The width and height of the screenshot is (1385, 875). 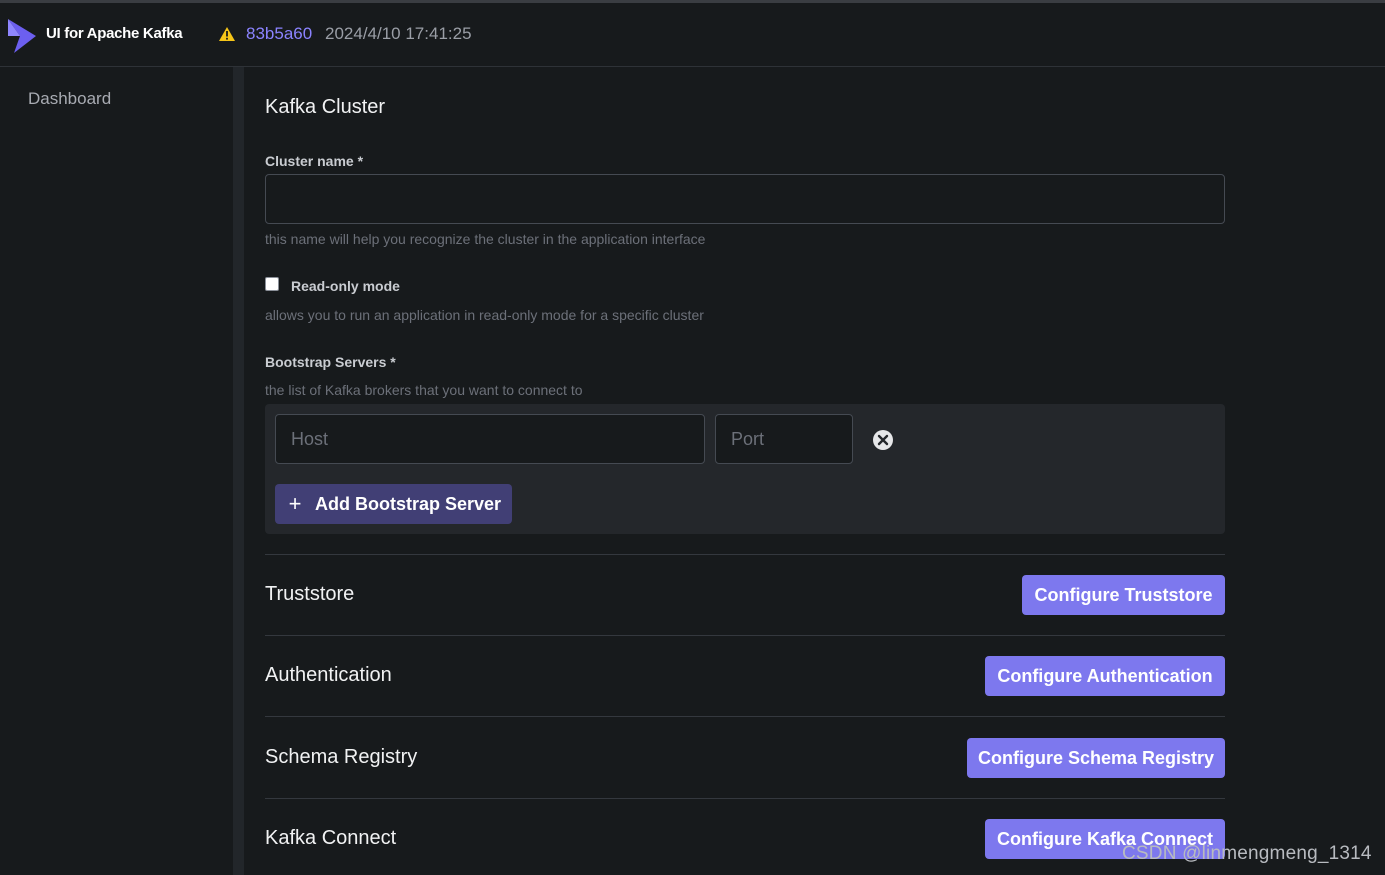 I want to click on plus-icon: +, so click(x=295, y=503).